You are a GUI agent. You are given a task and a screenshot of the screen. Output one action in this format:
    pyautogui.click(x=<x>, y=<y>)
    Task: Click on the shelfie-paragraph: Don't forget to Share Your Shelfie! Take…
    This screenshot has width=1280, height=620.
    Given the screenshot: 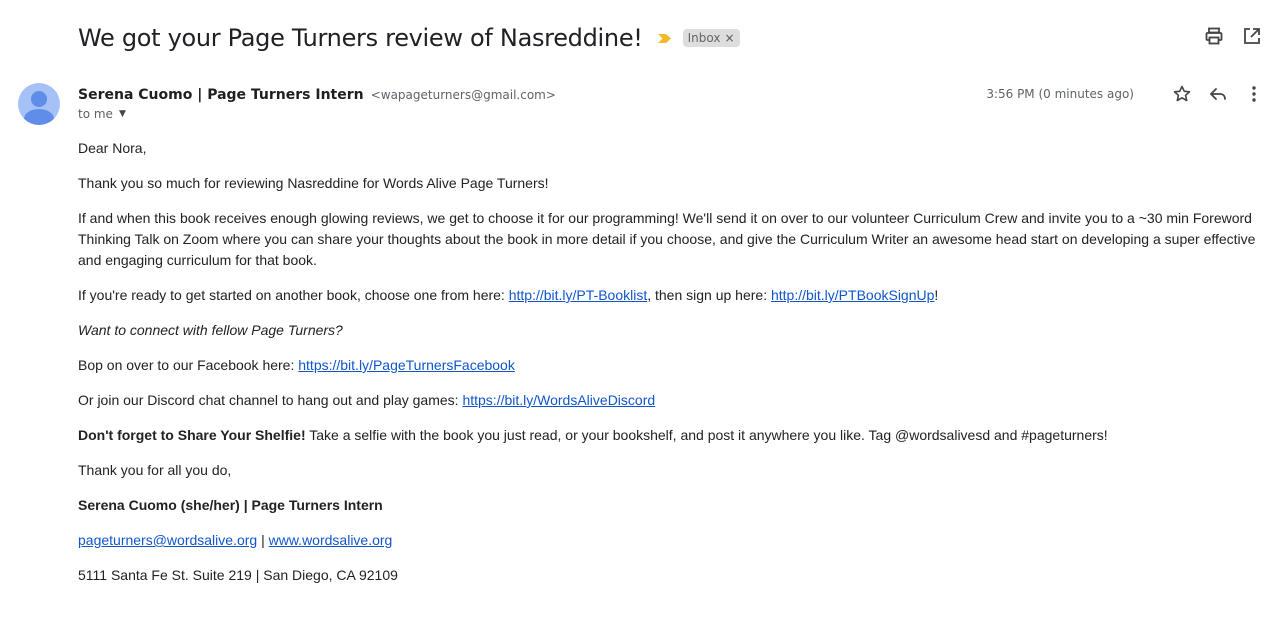 What is the action you would take?
    pyautogui.click(x=673, y=435)
    